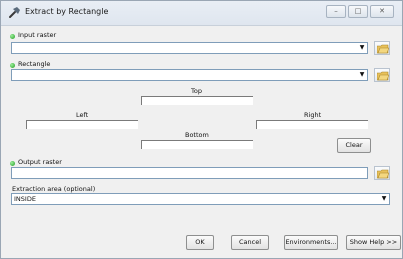 This screenshot has width=403, height=259. I want to click on rectangle-field, so click(189, 75).